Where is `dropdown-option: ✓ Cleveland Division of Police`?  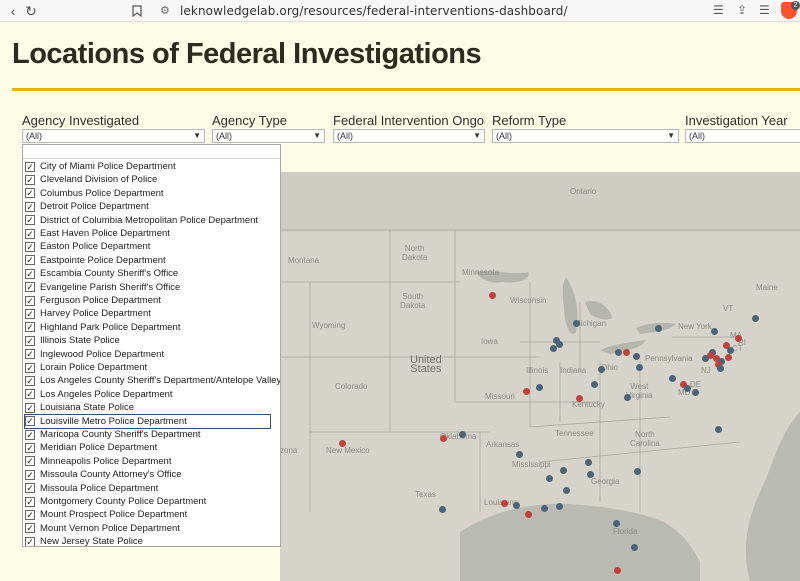 dropdown-option: ✓ Cleveland Division of Police is located at coordinates (147, 179).